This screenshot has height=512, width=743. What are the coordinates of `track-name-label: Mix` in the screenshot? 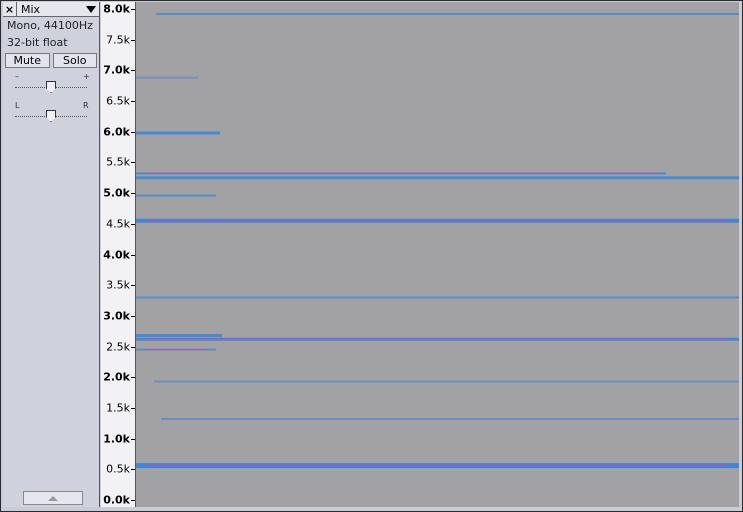 It's located at (31, 9).